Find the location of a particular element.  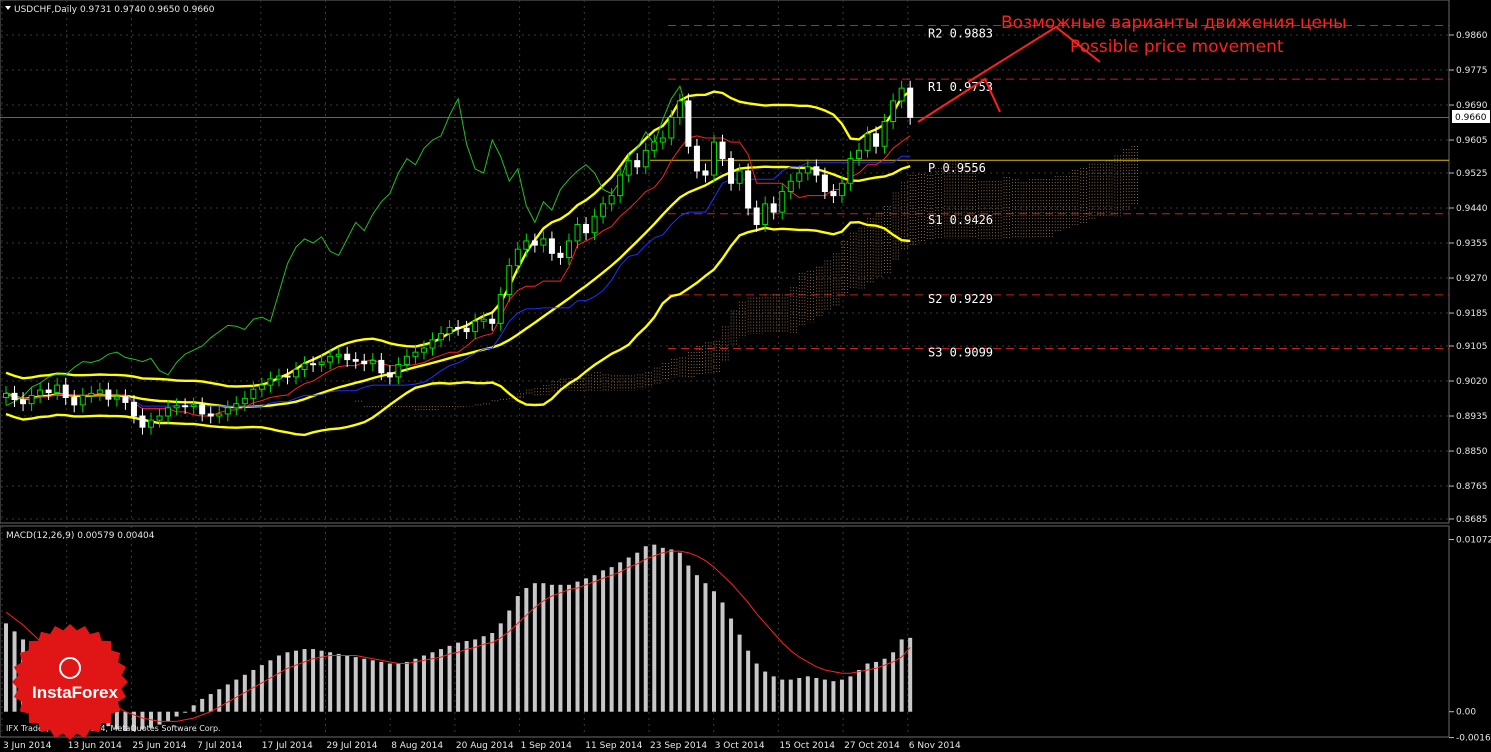

x-tick-label: 7 Jul 2014 is located at coordinates (219, 746).